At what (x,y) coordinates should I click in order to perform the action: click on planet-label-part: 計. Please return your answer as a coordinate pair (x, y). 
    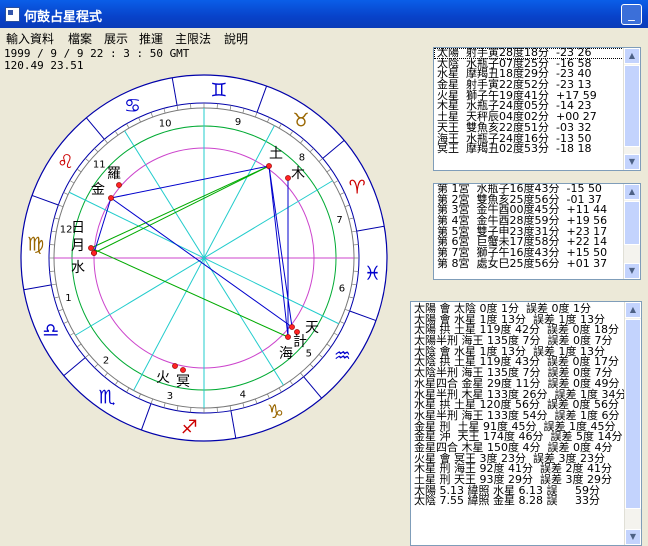
    Looking at the image, I should click on (300, 342).